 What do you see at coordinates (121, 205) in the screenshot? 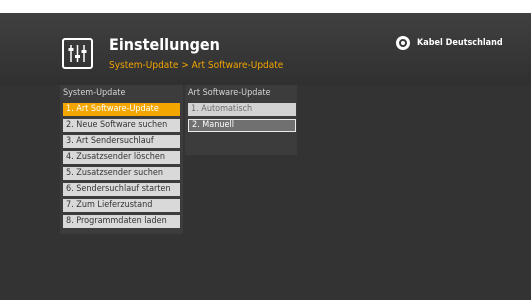
I see `menu-item-zum-lieferzustand: 7. Zum Lieferzustand` at bounding box center [121, 205].